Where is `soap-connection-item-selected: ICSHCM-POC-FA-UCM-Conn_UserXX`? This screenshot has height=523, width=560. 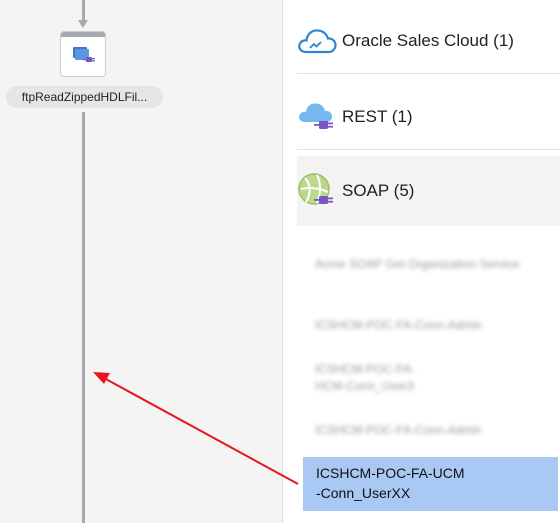
soap-connection-item-selected: ICSHCM-POC-FA-UCM-Conn_UserXX is located at coordinates (430, 484).